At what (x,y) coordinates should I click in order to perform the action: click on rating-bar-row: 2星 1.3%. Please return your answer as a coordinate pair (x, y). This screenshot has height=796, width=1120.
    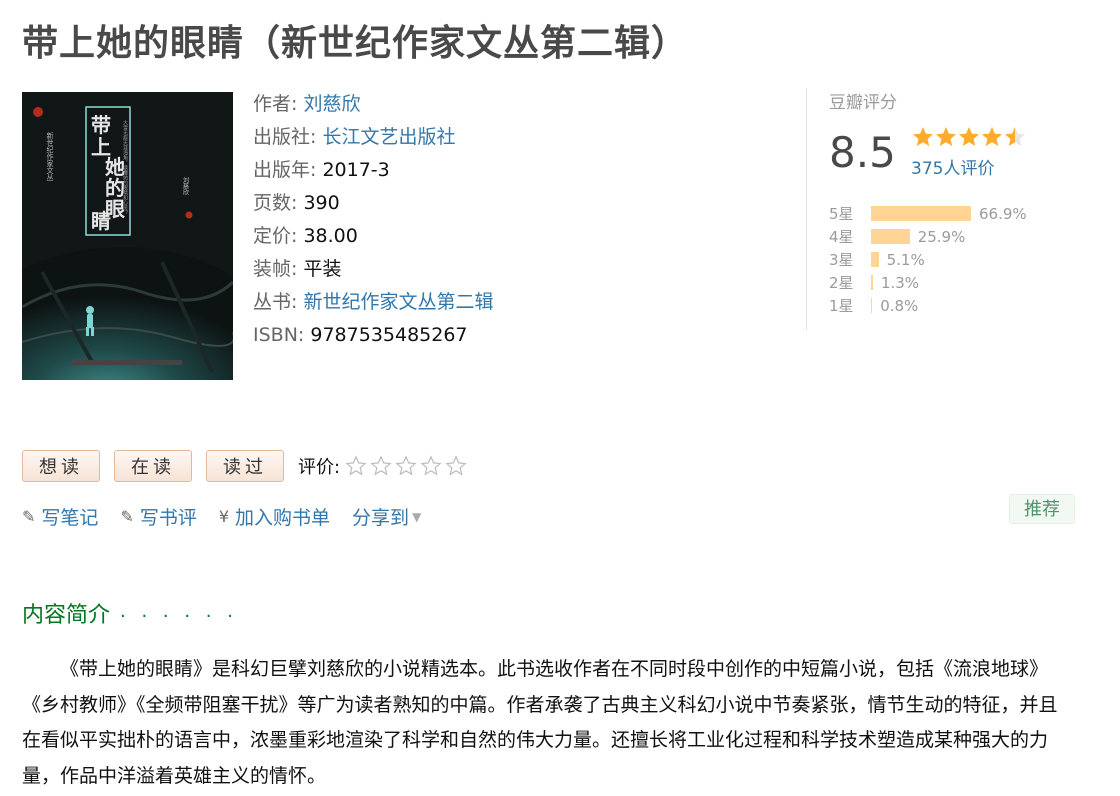
    Looking at the image, I should click on (928, 282).